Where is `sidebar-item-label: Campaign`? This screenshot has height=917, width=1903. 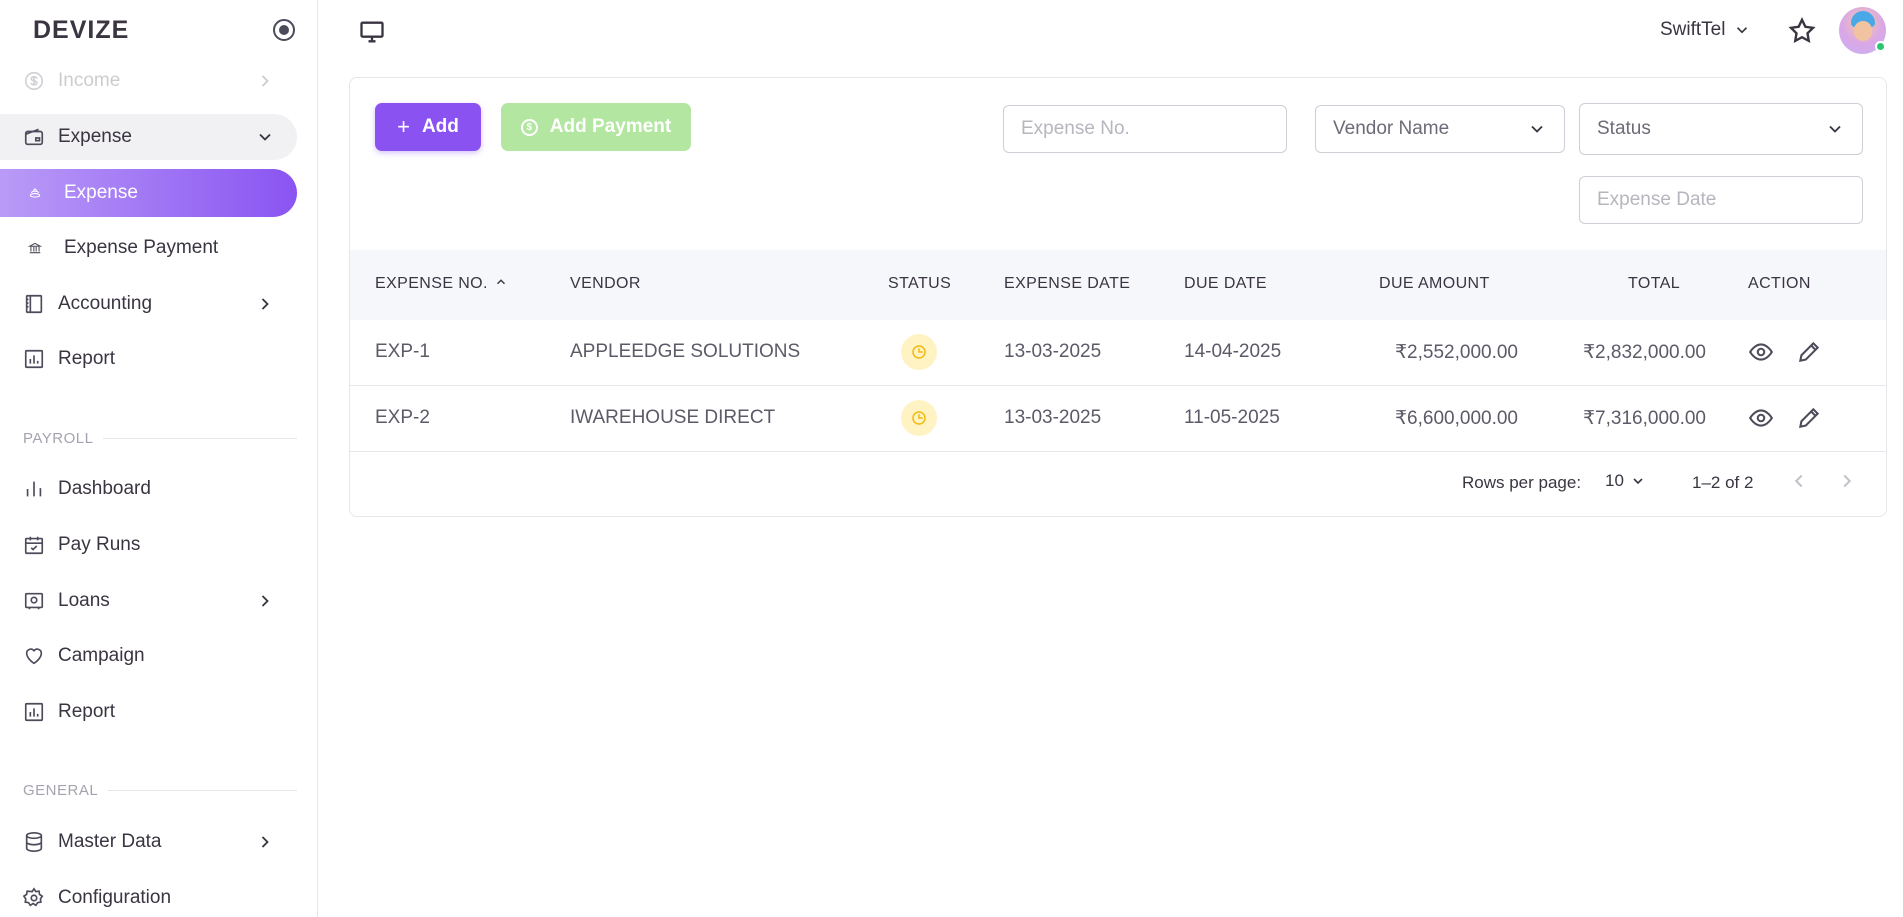 sidebar-item-label: Campaign is located at coordinates (101, 655).